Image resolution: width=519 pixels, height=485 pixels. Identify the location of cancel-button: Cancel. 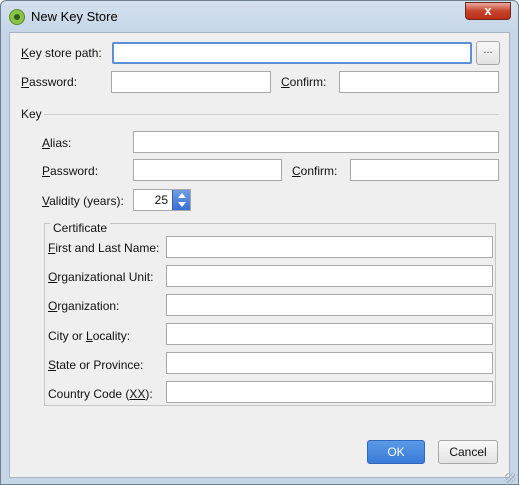
(468, 452).